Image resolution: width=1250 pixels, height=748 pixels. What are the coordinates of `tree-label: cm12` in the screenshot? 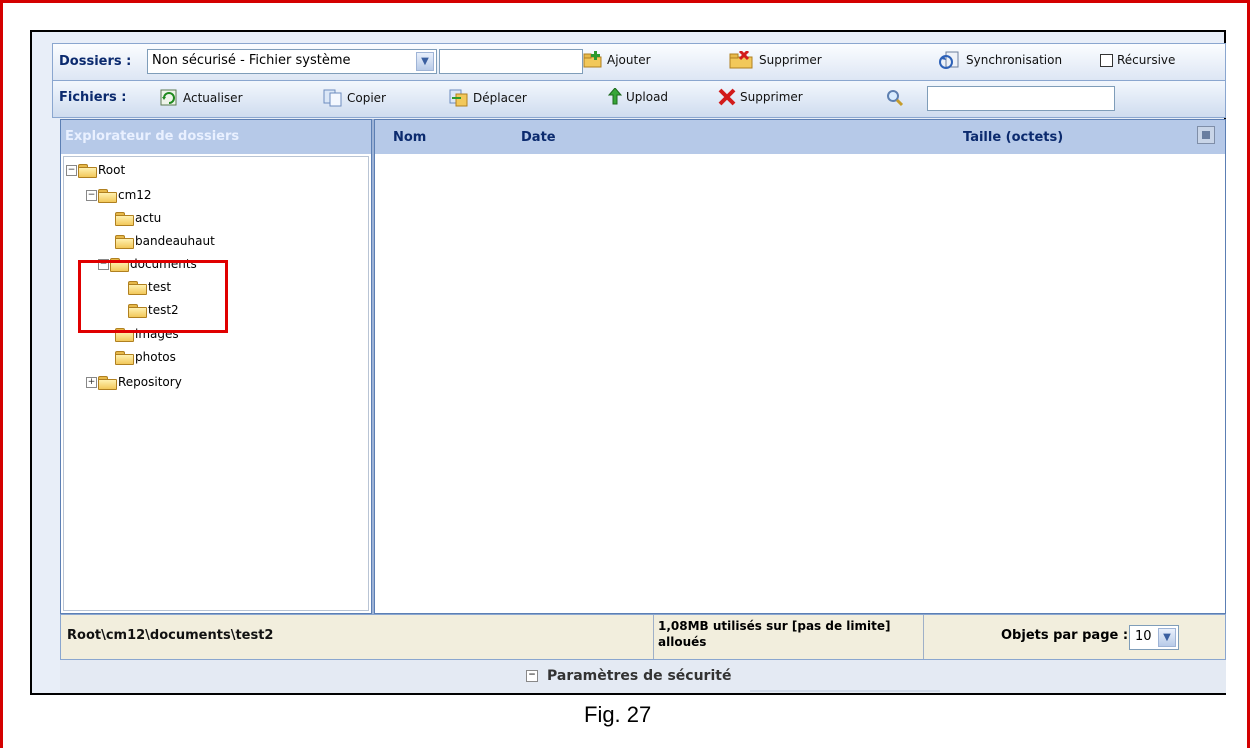 It's located at (135, 195).